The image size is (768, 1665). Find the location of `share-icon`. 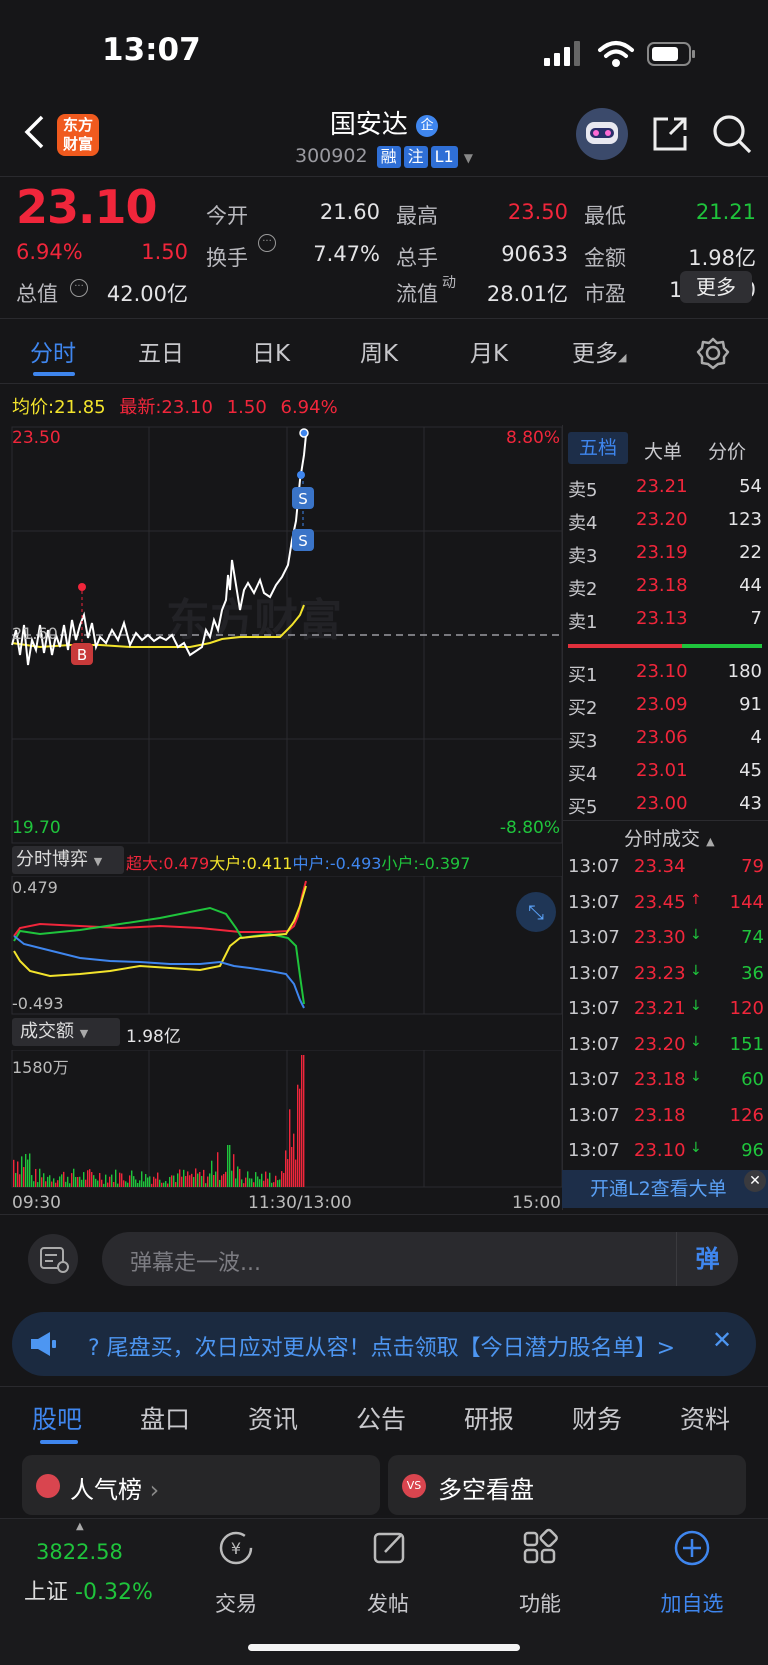

share-icon is located at coordinates (670, 134).